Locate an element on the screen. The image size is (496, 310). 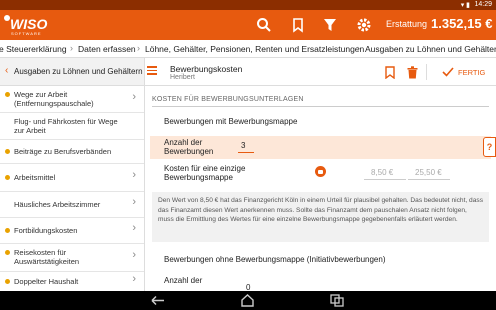
sidebar-item-label: Reisekosten für Auswärtstätigkeiten is located at coordinates (47, 257).